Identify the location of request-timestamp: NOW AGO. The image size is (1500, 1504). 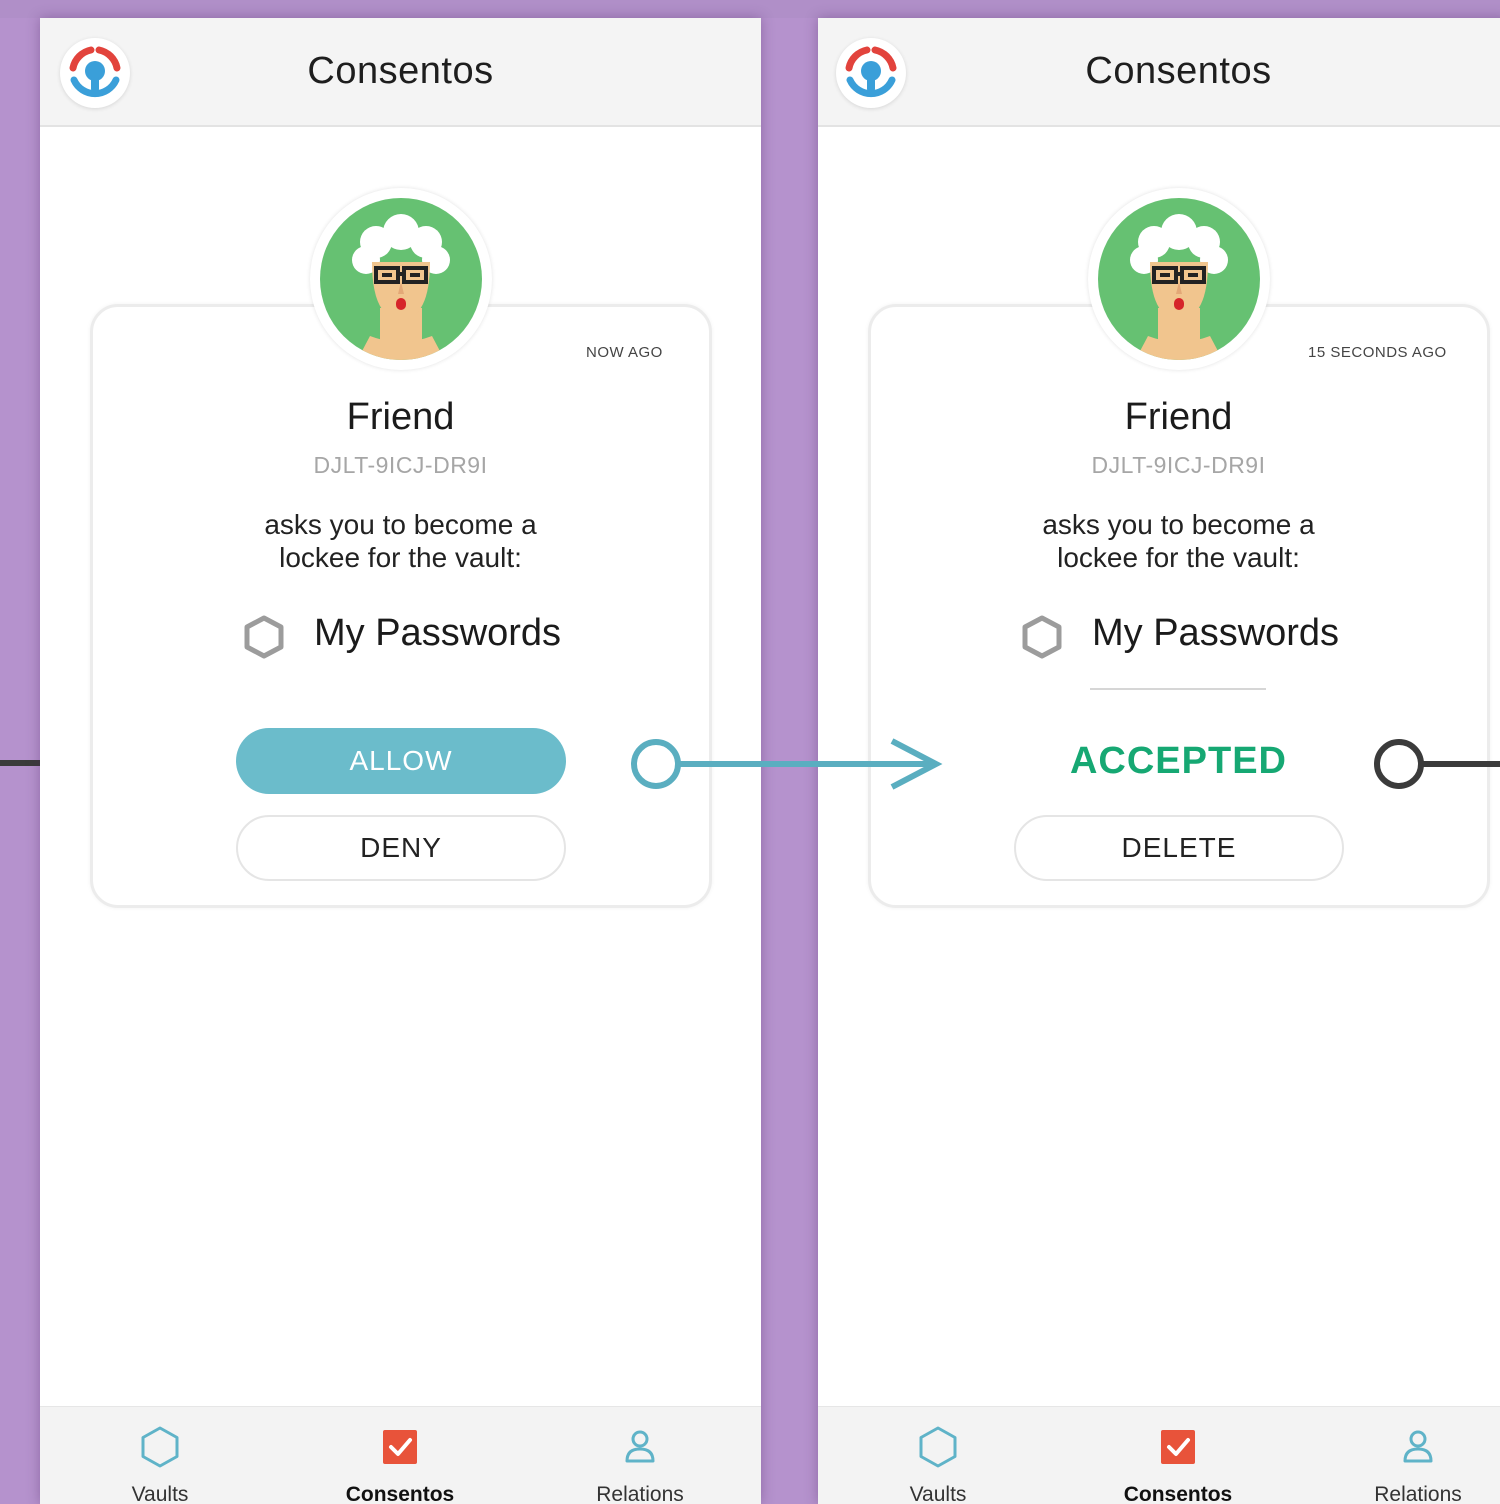
(624, 352).